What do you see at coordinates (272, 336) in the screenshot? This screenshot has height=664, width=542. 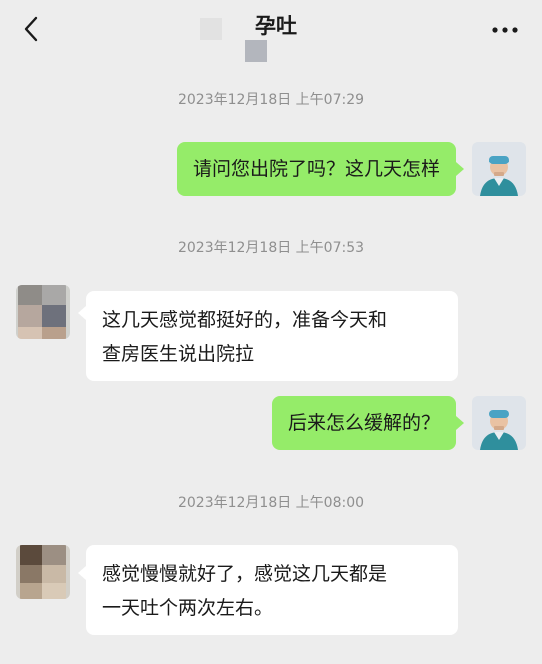 I see `message-bubble-received: 这几天感觉都挺好的，准备今天和 查房医生说出院拉` at bounding box center [272, 336].